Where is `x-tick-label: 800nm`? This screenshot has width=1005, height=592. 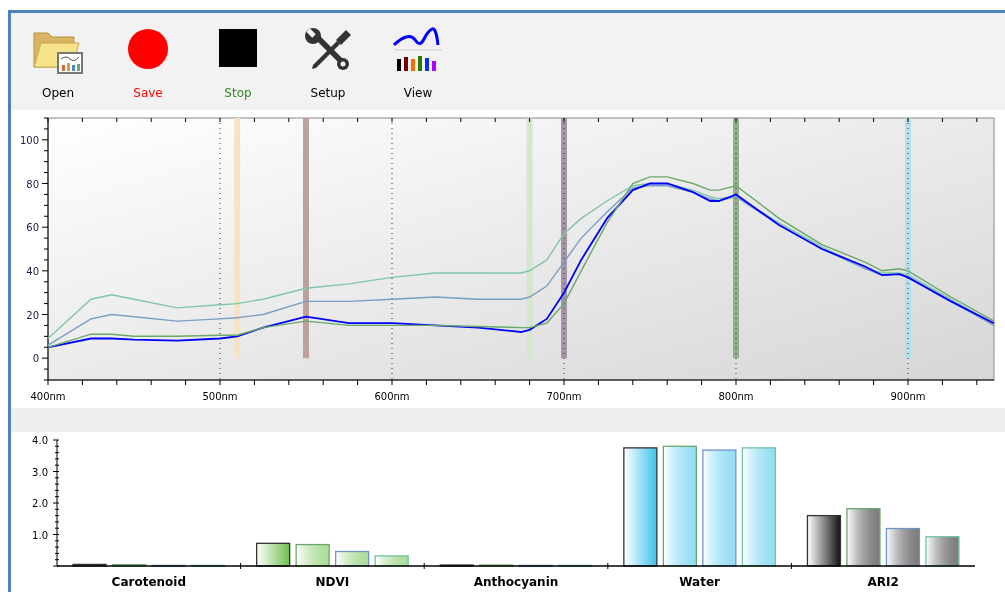 x-tick-label: 800nm is located at coordinates (736, 396).